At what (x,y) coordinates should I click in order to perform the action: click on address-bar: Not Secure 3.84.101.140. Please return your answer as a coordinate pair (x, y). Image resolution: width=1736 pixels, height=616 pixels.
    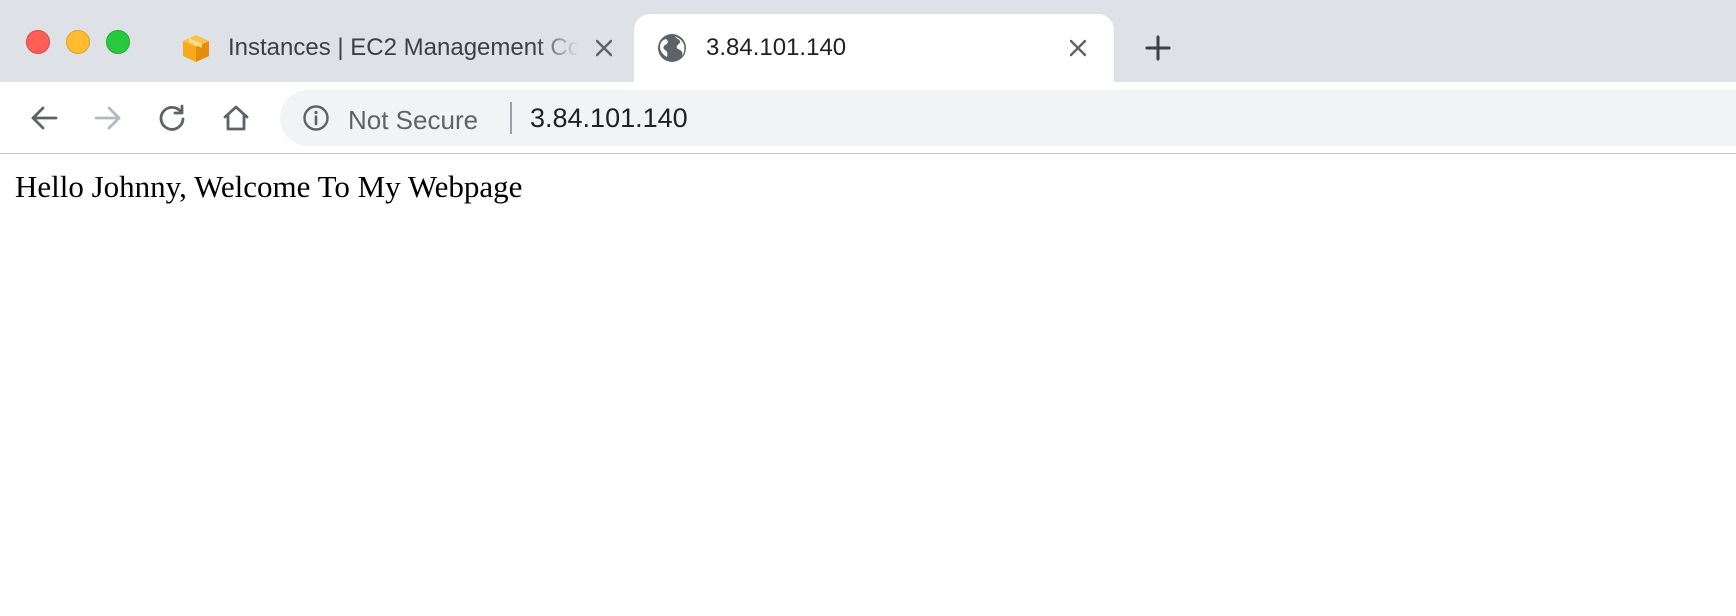
    Looking at the image, I should click on (1008, 118).